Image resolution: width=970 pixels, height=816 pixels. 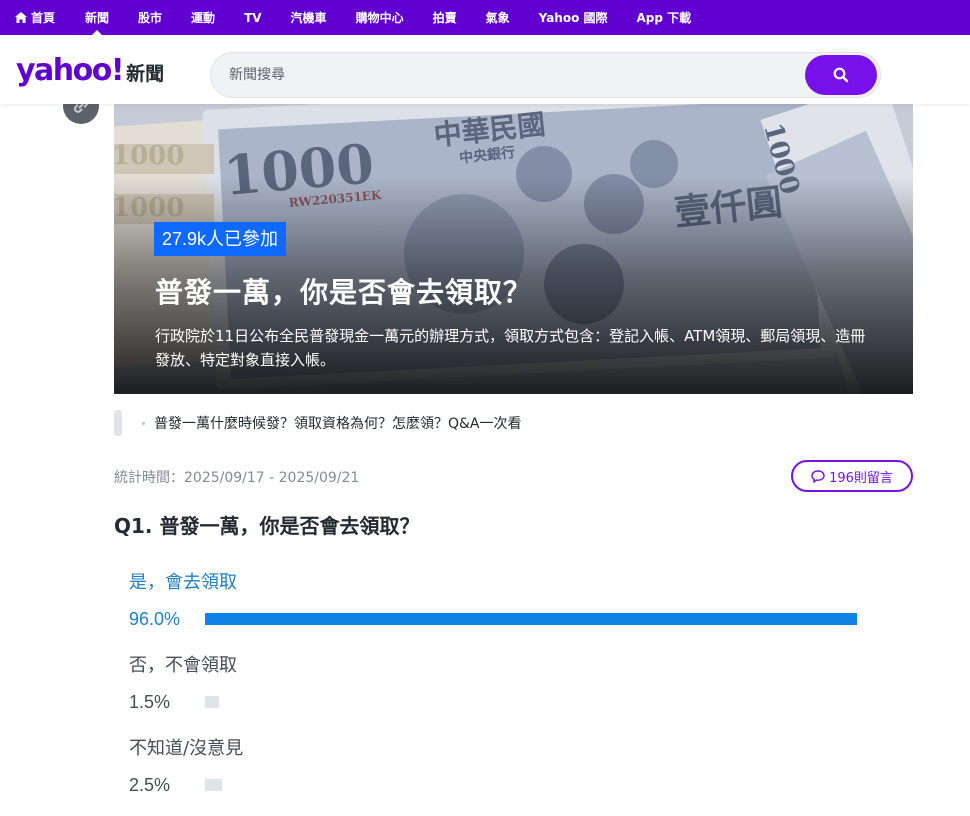 What do you see at coordinates (183, 582) in the screenshot?
I see `option-label: 是，會去領取` at bounding box center [183, 582].